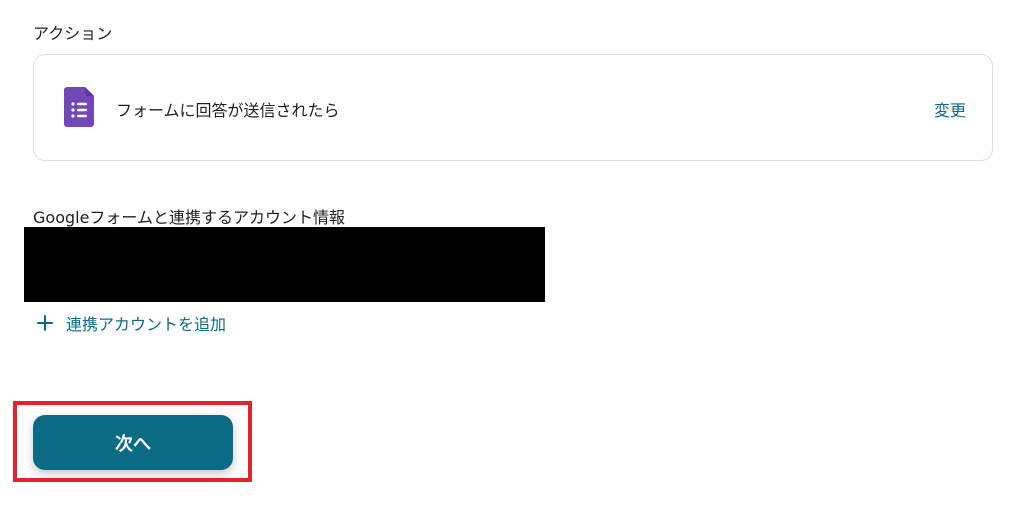 Image resolution: width=1027 pixels, height=519 pixels. I want to click on next-button: 次へ, so click(133, 442).